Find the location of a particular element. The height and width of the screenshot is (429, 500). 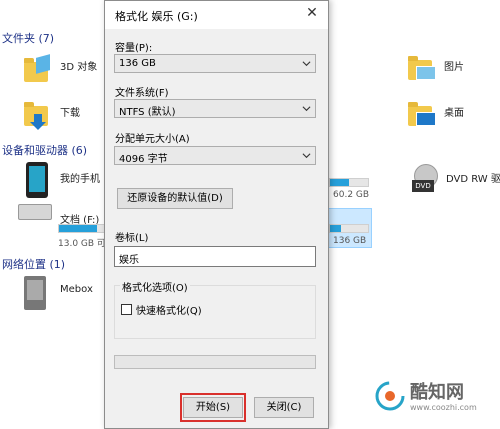

volume-label-value: 娱乐 is located at coordinates (129, 260).